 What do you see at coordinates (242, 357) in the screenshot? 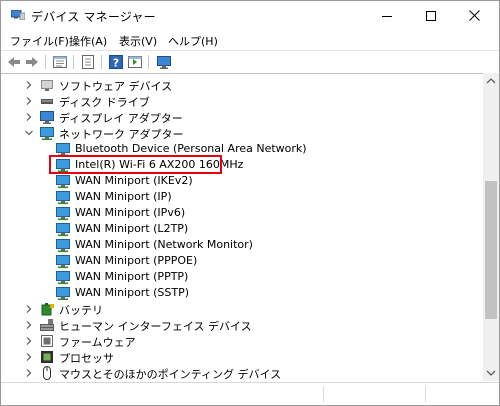
I see `tree-category-processor: プロセッサ` at bounding box center [242, 357].